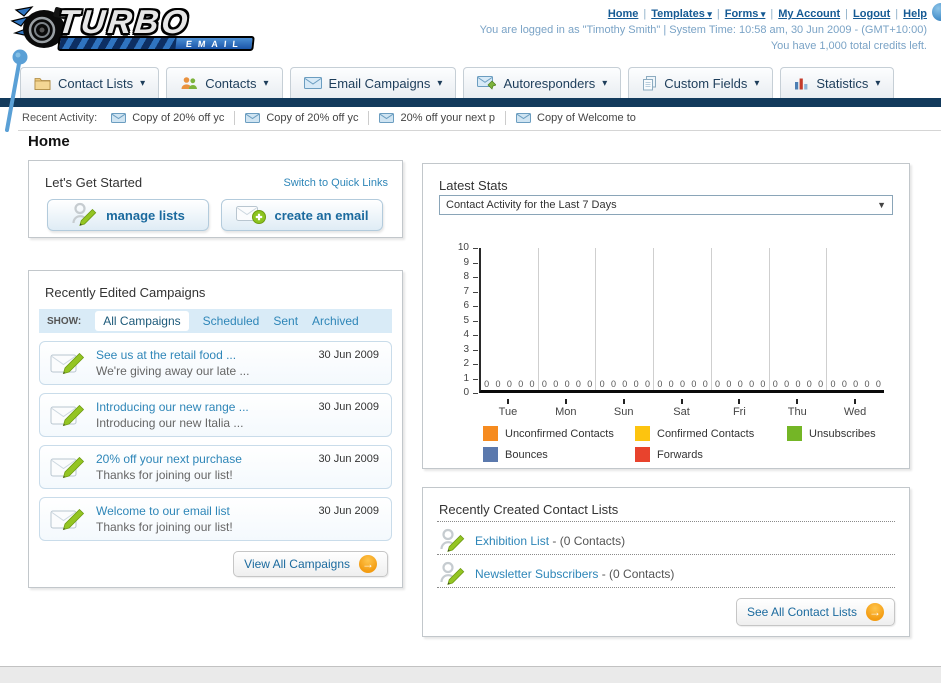 The image size is (941, 683). What do you see at coordinates (224, 82) in the screenshot?
I see `tab-contacts: Contacts ▾` at bounding box center [224, 82].